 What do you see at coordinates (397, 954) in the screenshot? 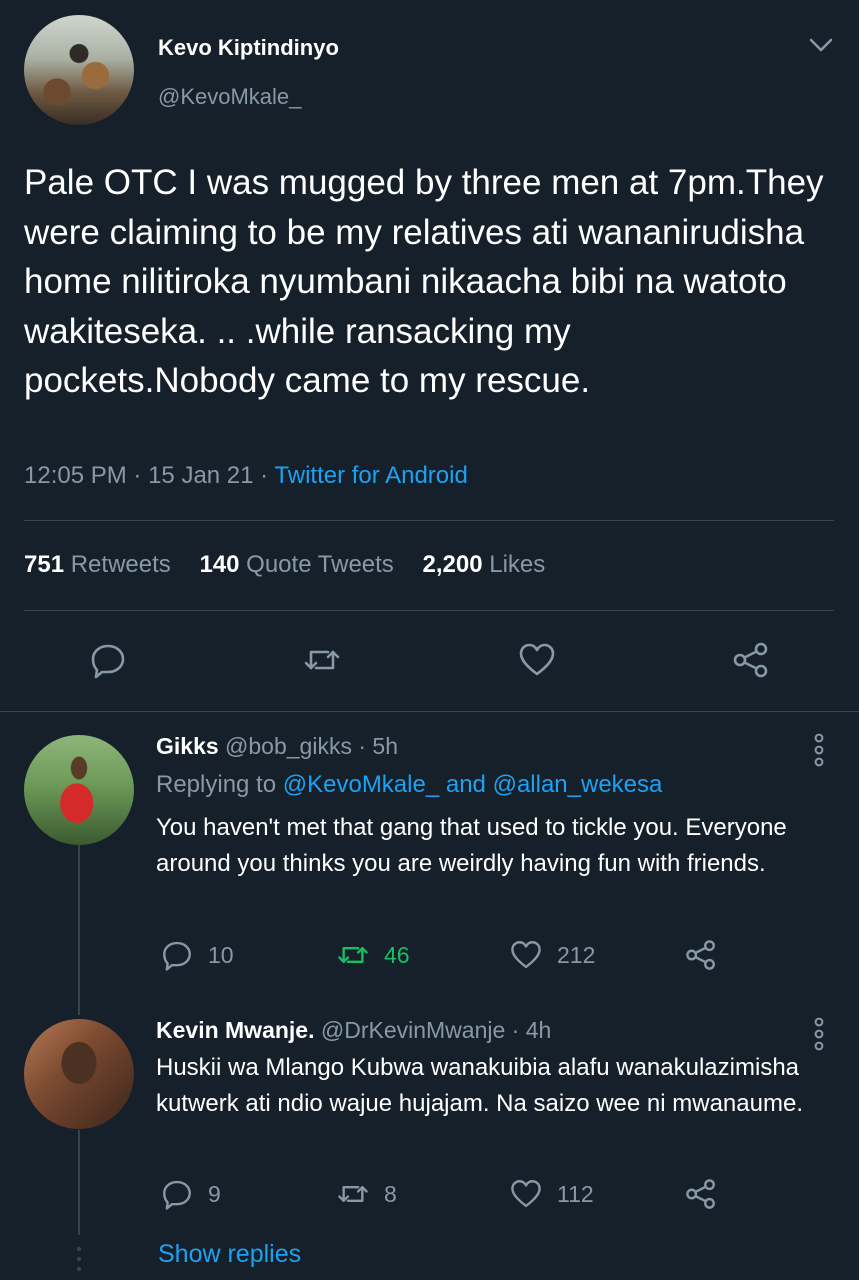
I see `retweet-count: 46` at bounding box center [397, 954].